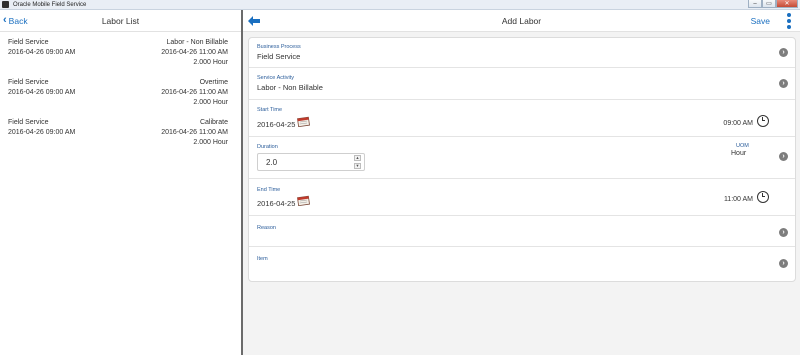 This screenshot has height=355, width=800. What do you see at coordinates (262, 259) in the screenshot?
I see `item-label: Item` at bounding box center [262, 259].